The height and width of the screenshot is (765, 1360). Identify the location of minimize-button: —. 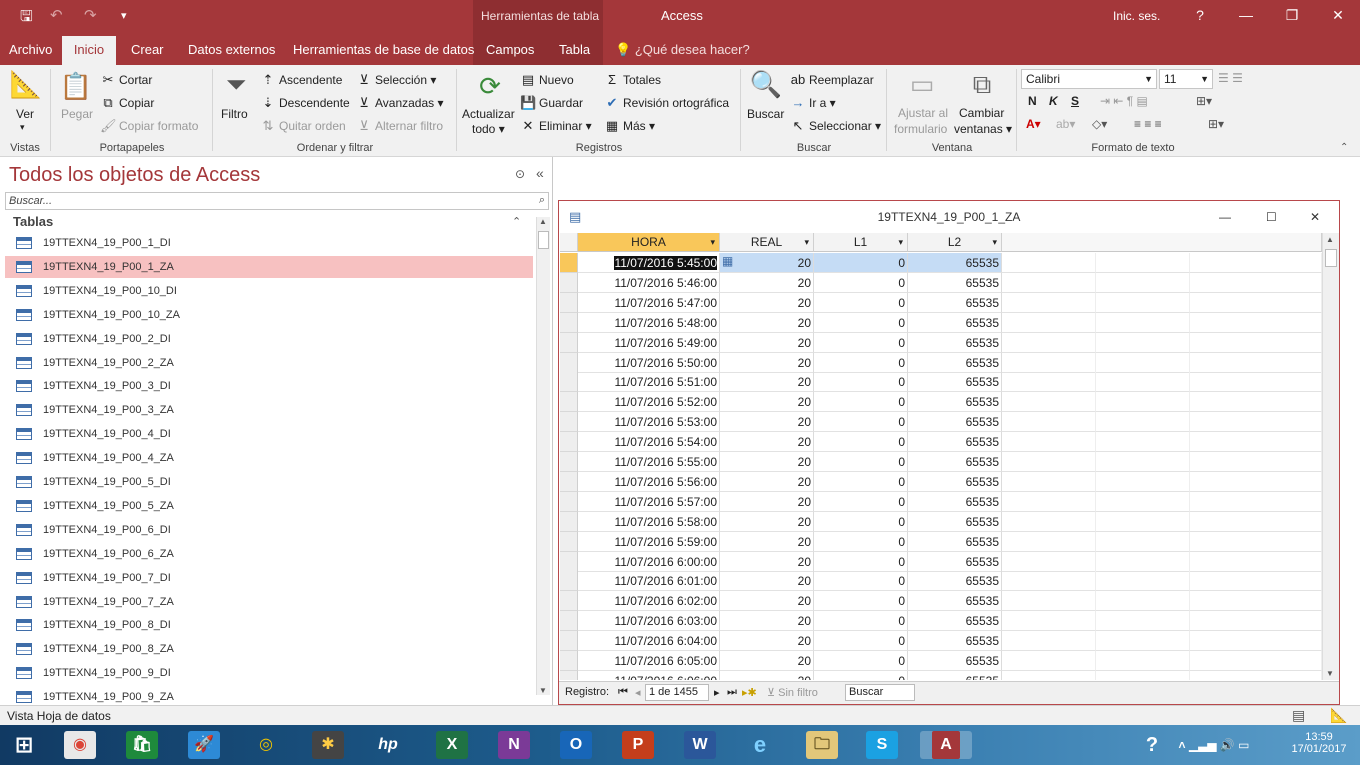
(1246, 15).